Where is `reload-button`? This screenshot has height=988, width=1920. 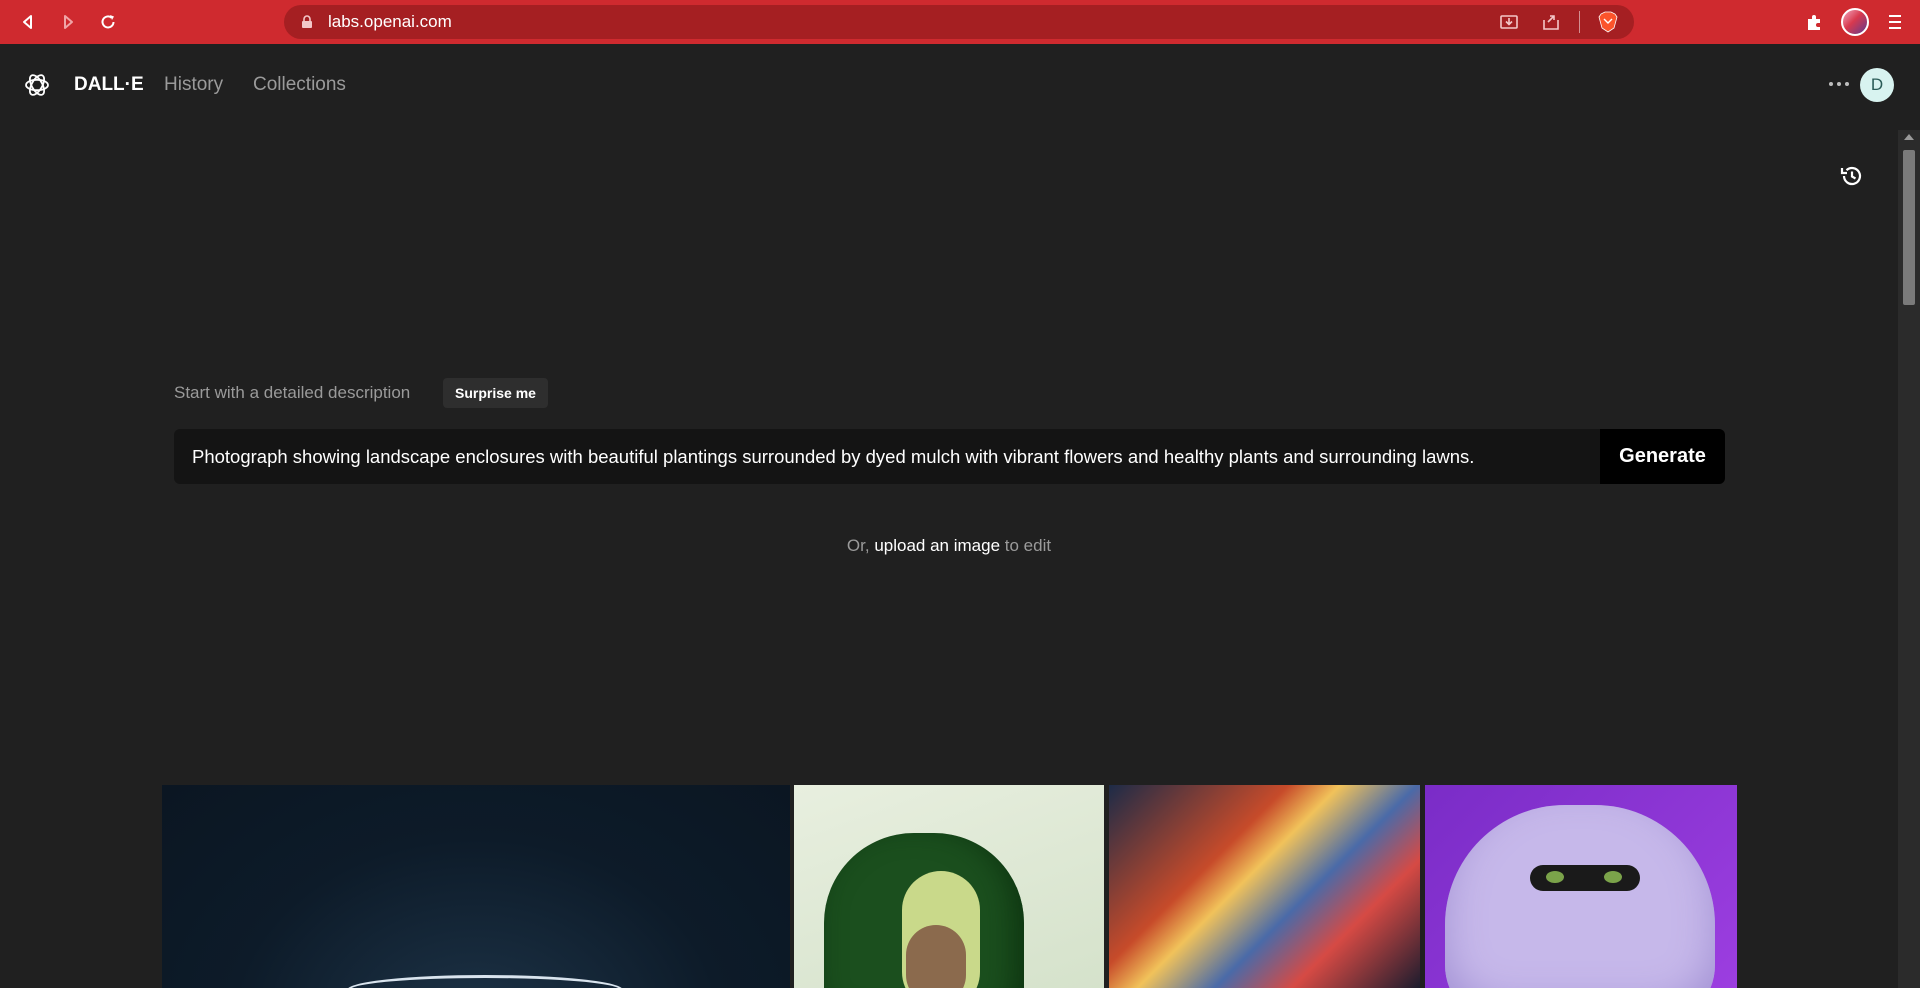 reload-button is located at coordinates (108, 22).